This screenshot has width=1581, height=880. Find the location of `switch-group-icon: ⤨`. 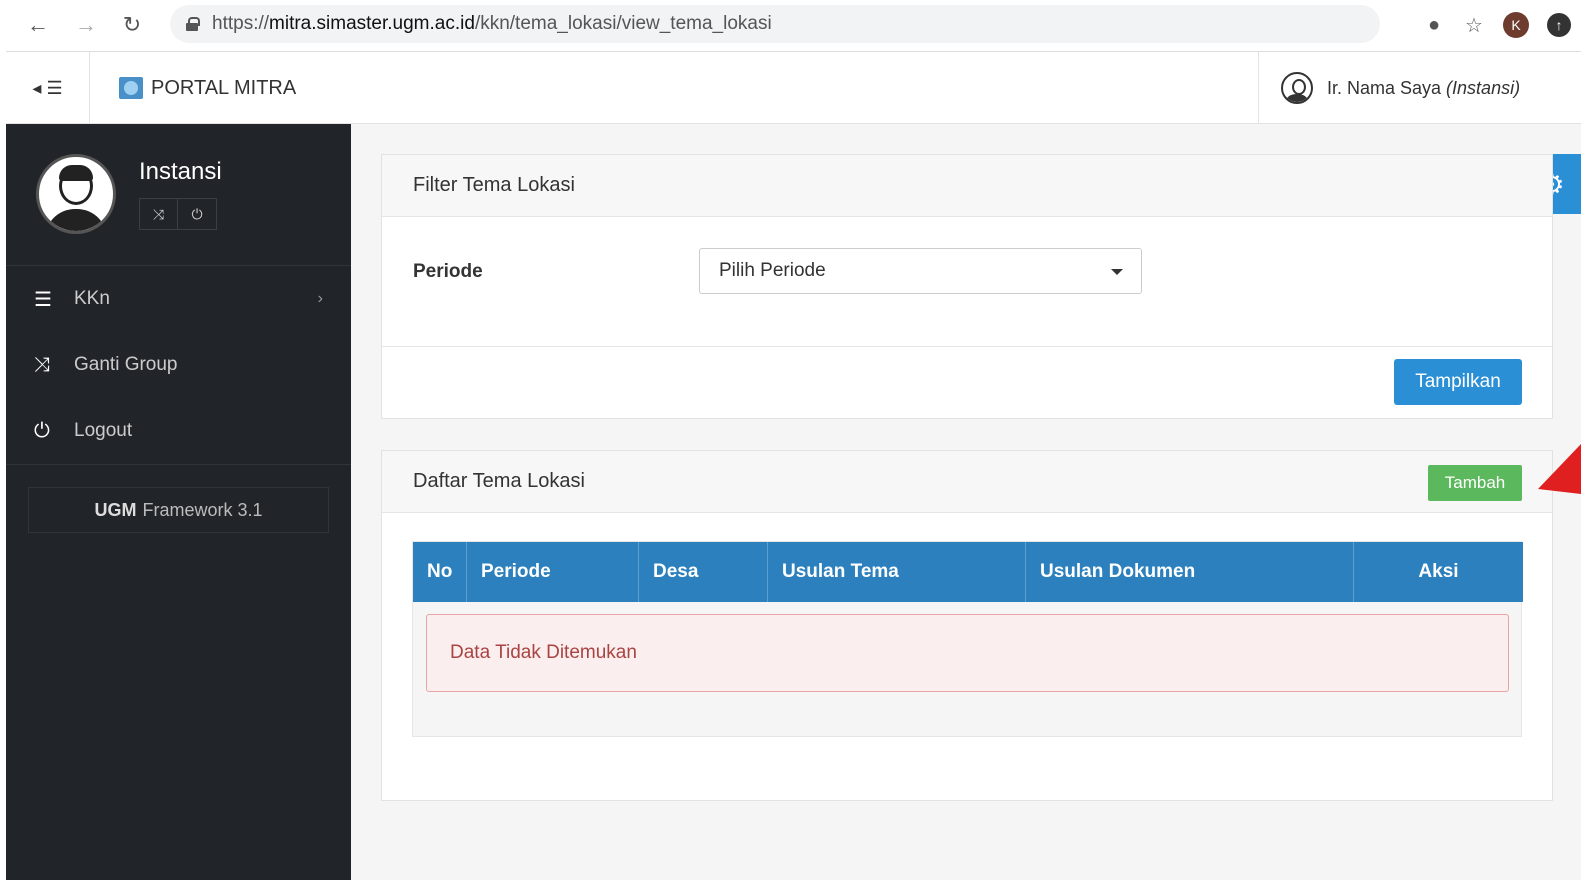

switch-group-icon: ⤨ is located at coordinates (159, 214).